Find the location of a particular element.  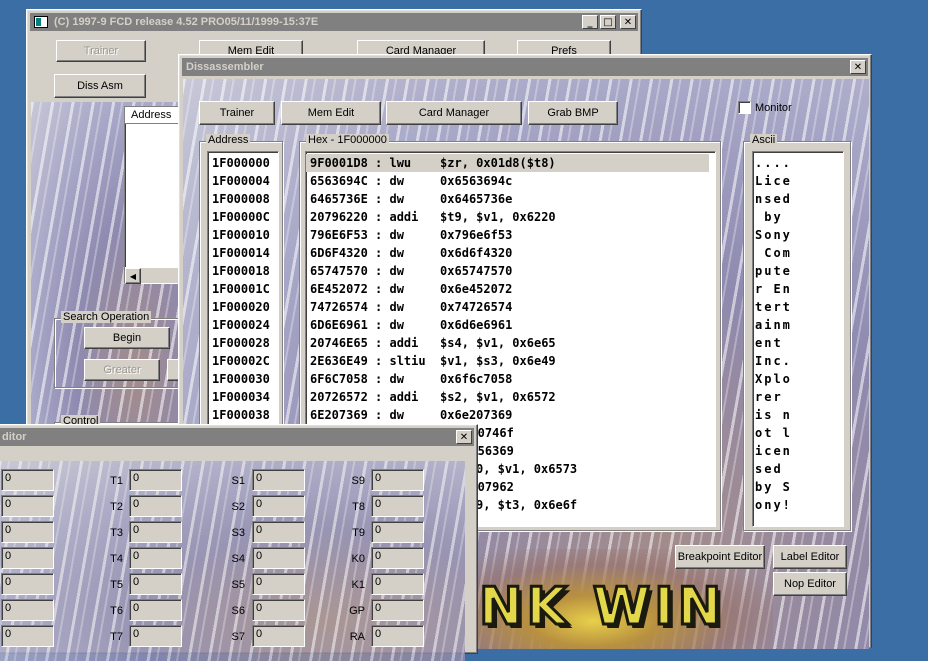

hex-row: 6E207369 : dw 0x6e207369 is located at coordinates (510, 415).